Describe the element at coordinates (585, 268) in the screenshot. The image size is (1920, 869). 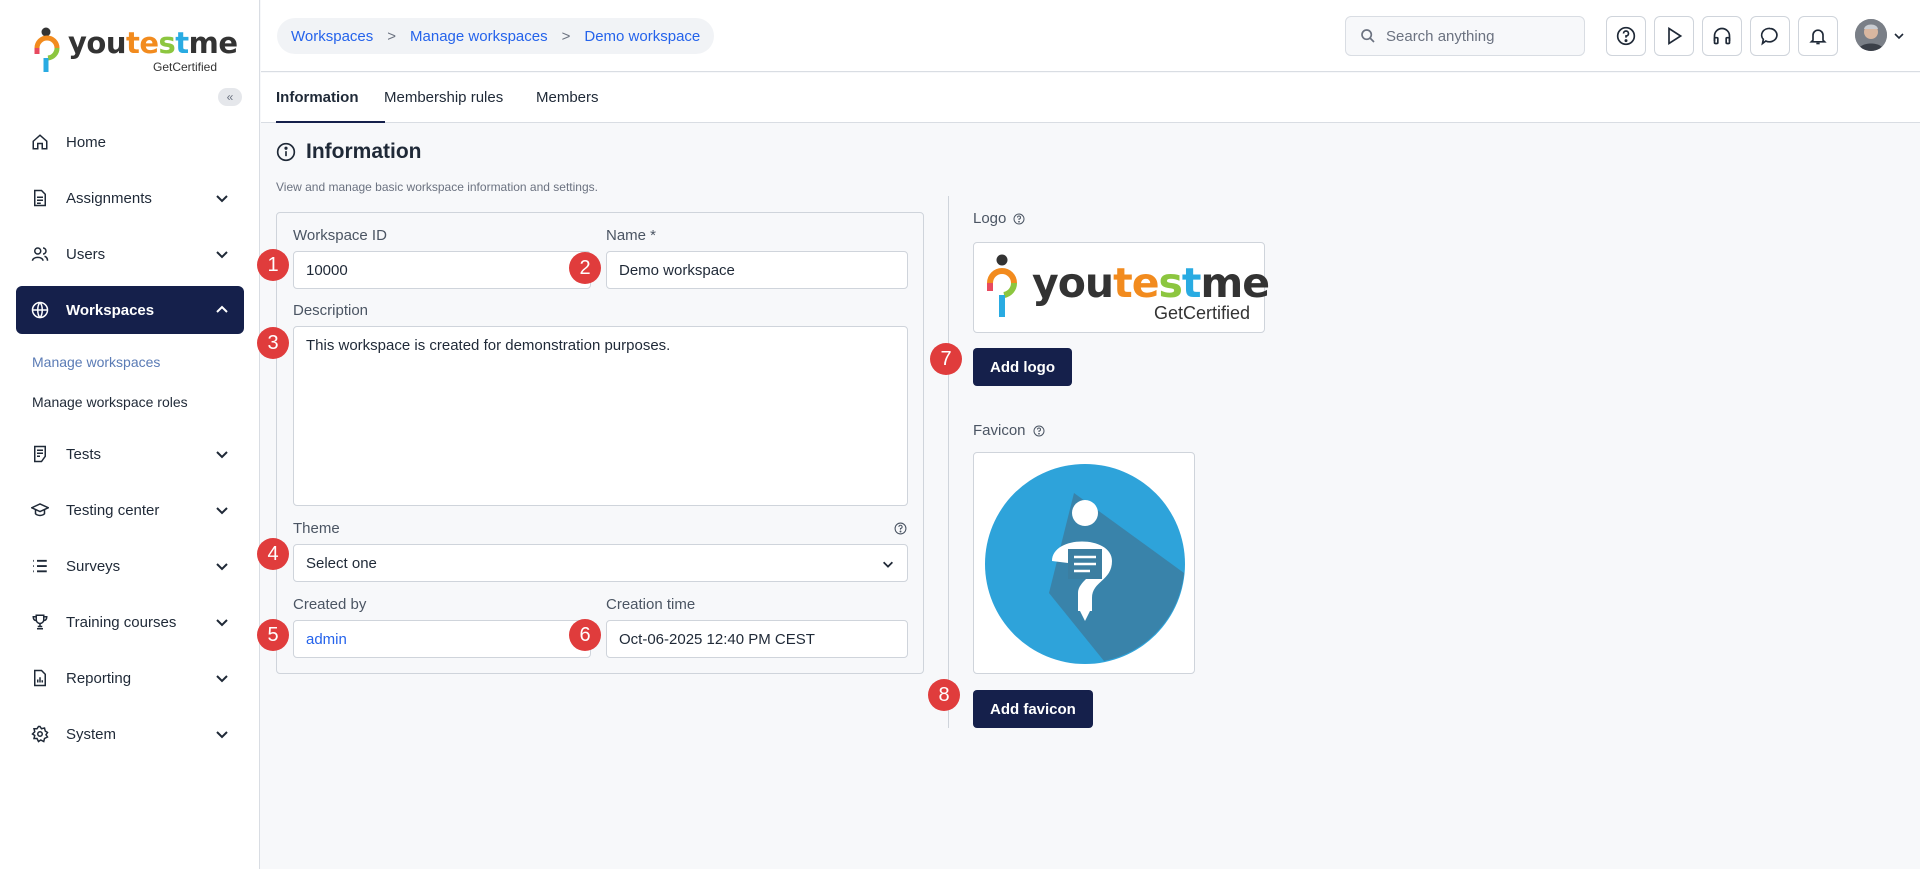
I see `step-badge: 2` at that location.